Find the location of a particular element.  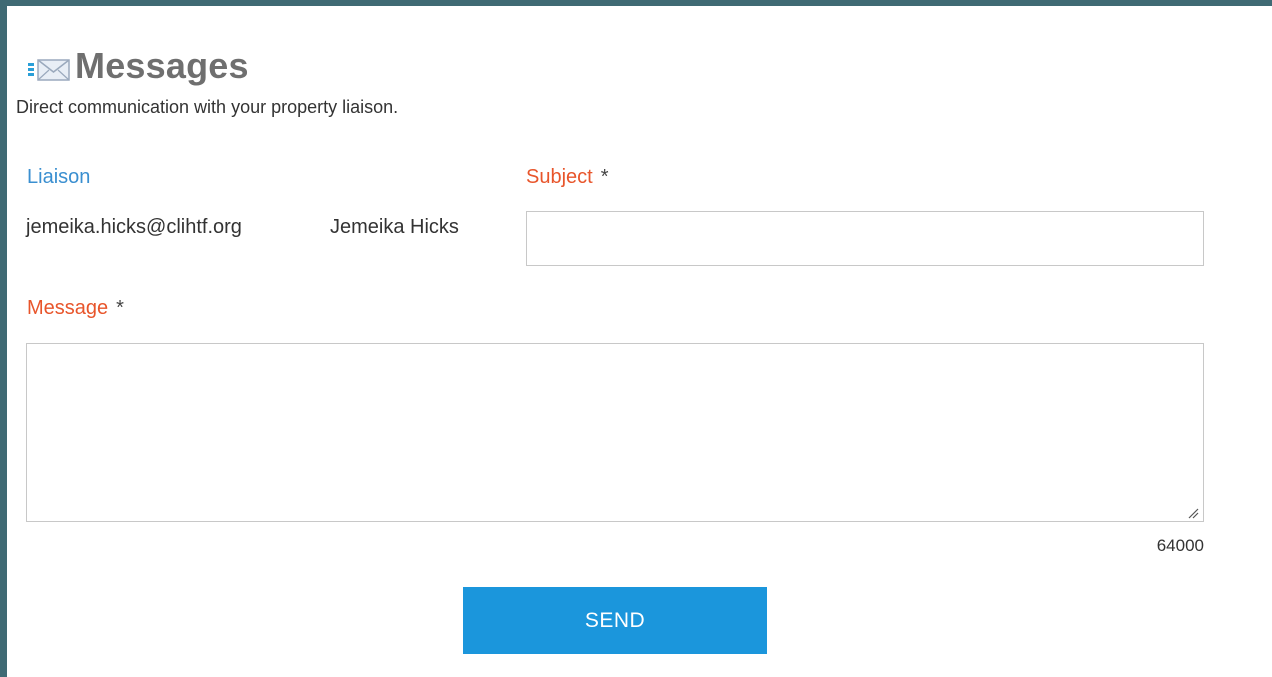

character-counter: 64000 is located at coordinates (1180, 545).